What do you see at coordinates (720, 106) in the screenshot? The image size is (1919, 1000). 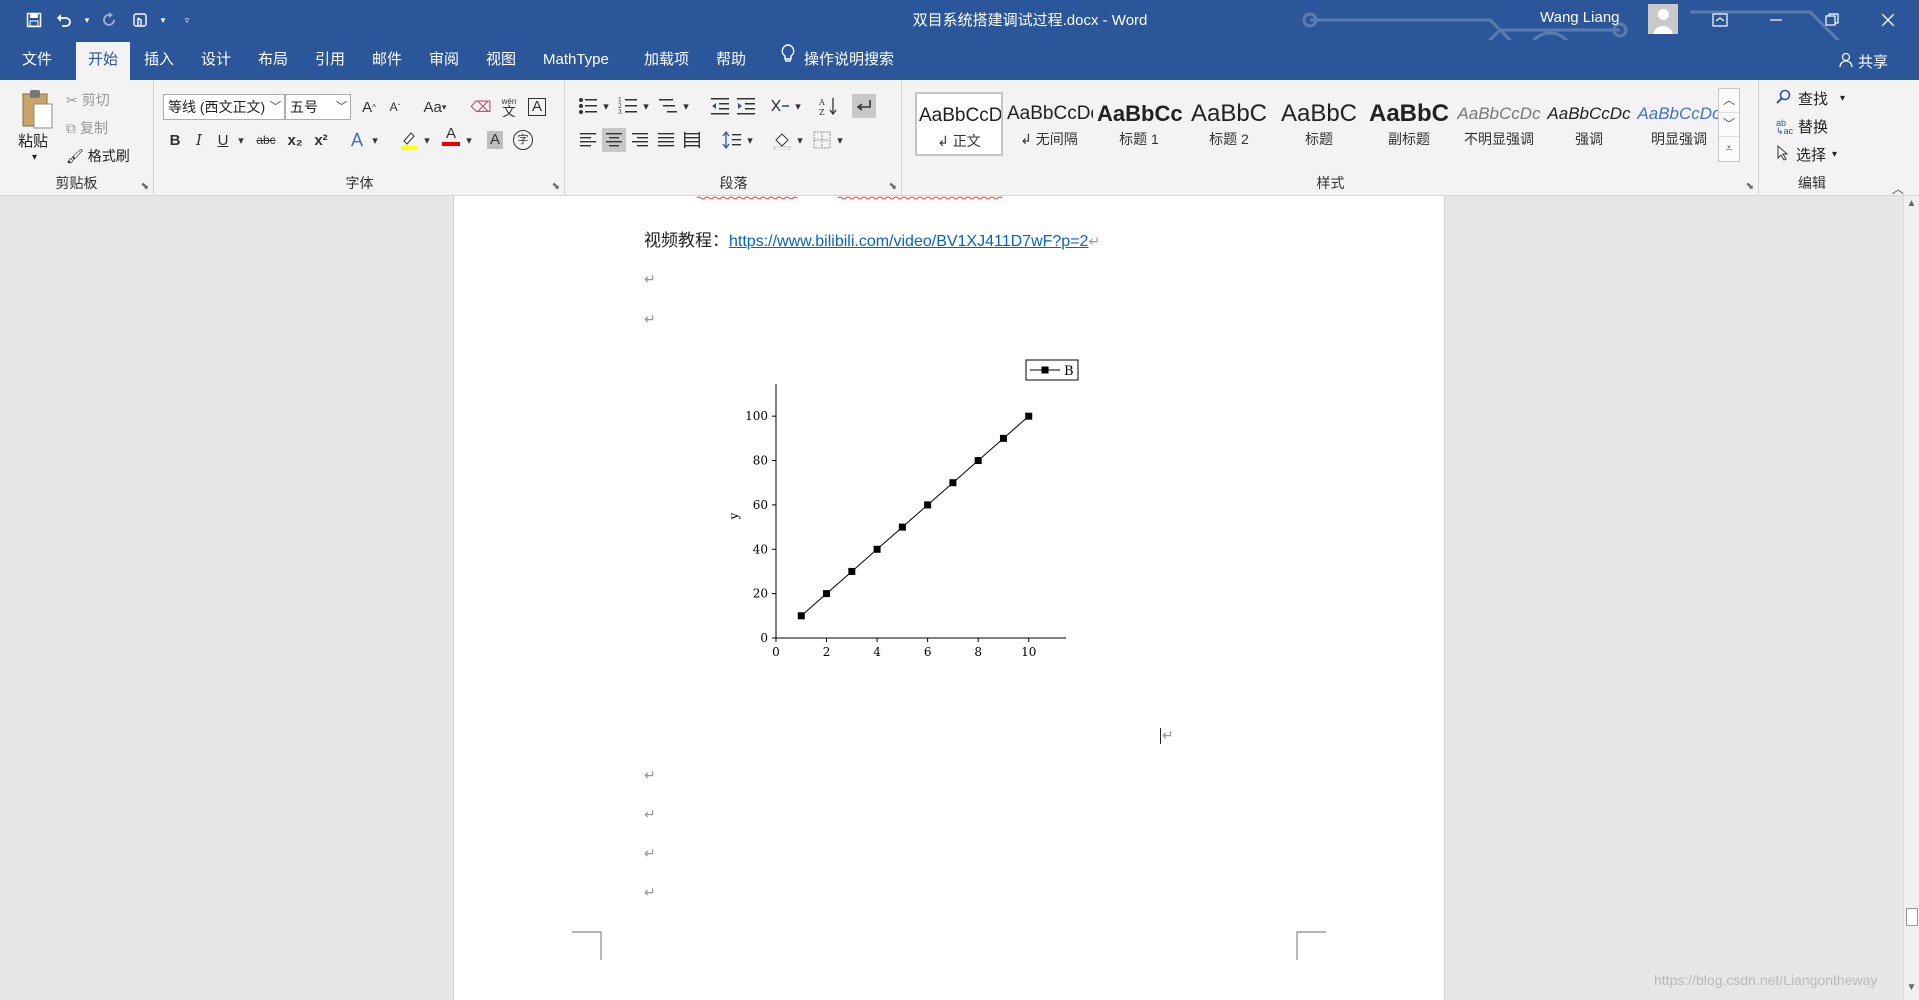 I see `decrease-indent-icon` at bounding box center [720, 106].